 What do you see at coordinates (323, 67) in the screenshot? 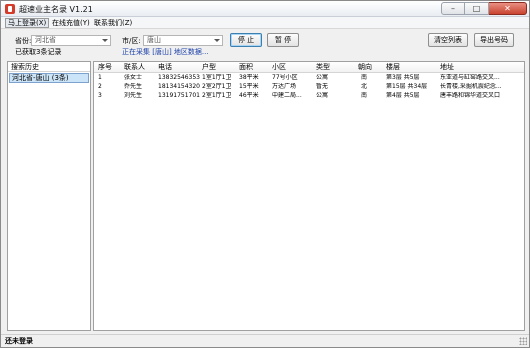
I see `column-header: 类型` at bounding box center [323, 67].